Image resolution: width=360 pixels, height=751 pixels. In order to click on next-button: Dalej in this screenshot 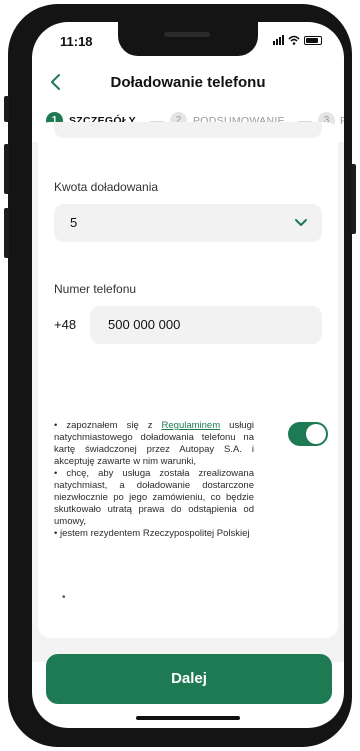, I will do `click(189, 679)`.